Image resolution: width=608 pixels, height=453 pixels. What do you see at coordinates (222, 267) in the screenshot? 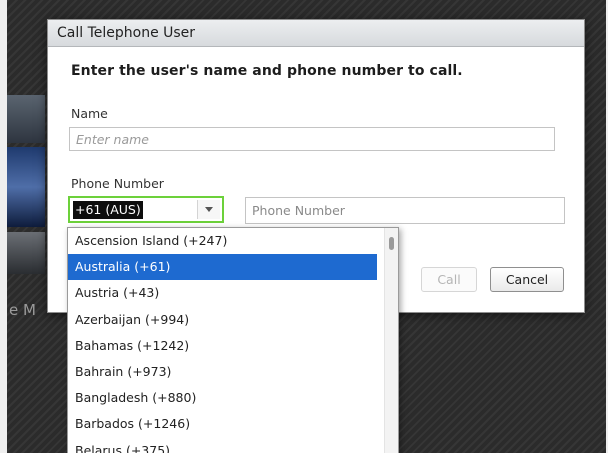
I see `list-item-australia: Australia (+61)` at bounding box center [222, 267].